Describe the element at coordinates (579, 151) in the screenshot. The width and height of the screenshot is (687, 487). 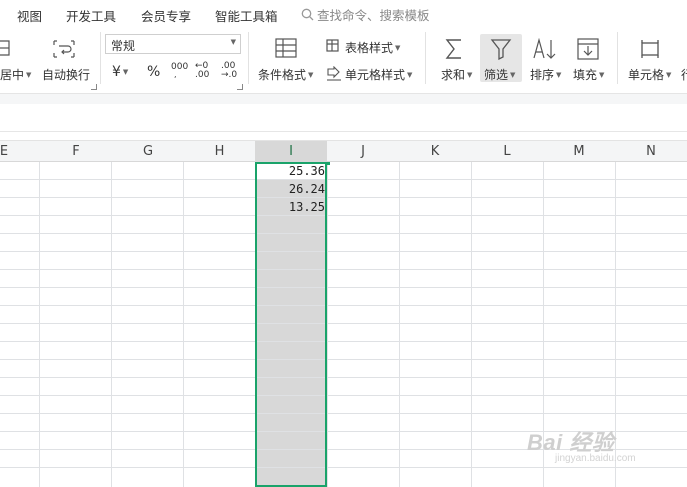
I see `column-header-m: M` at that location.